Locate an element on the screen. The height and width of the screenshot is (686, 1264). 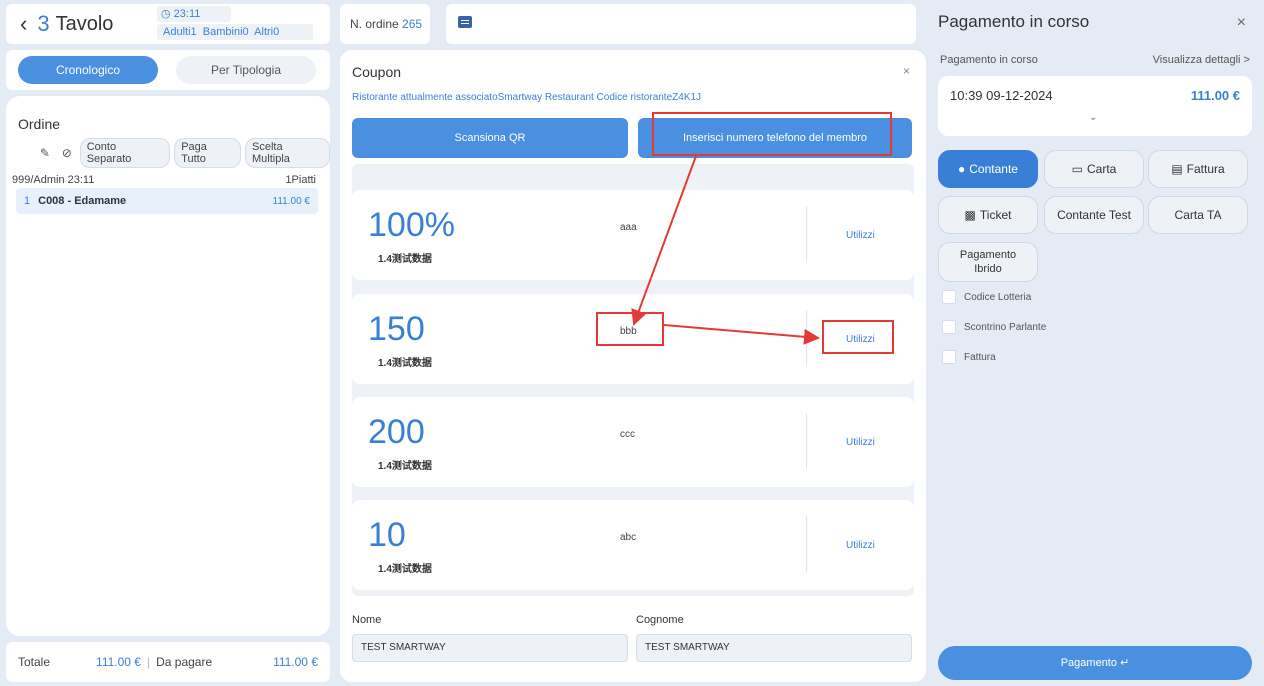
ticket-button: ▩ Ticket is located at coordinates (988, 215).